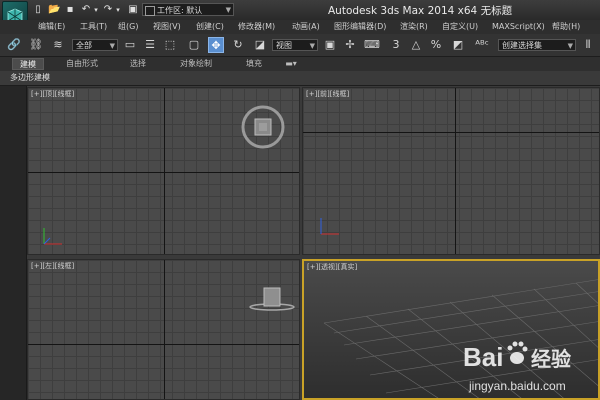 This screenshot has height=400, width=600. What do you see at coordinates (38, 10) in the screenshot?
I see `new-file-icon: ▯` at bounding box center [38, 10].